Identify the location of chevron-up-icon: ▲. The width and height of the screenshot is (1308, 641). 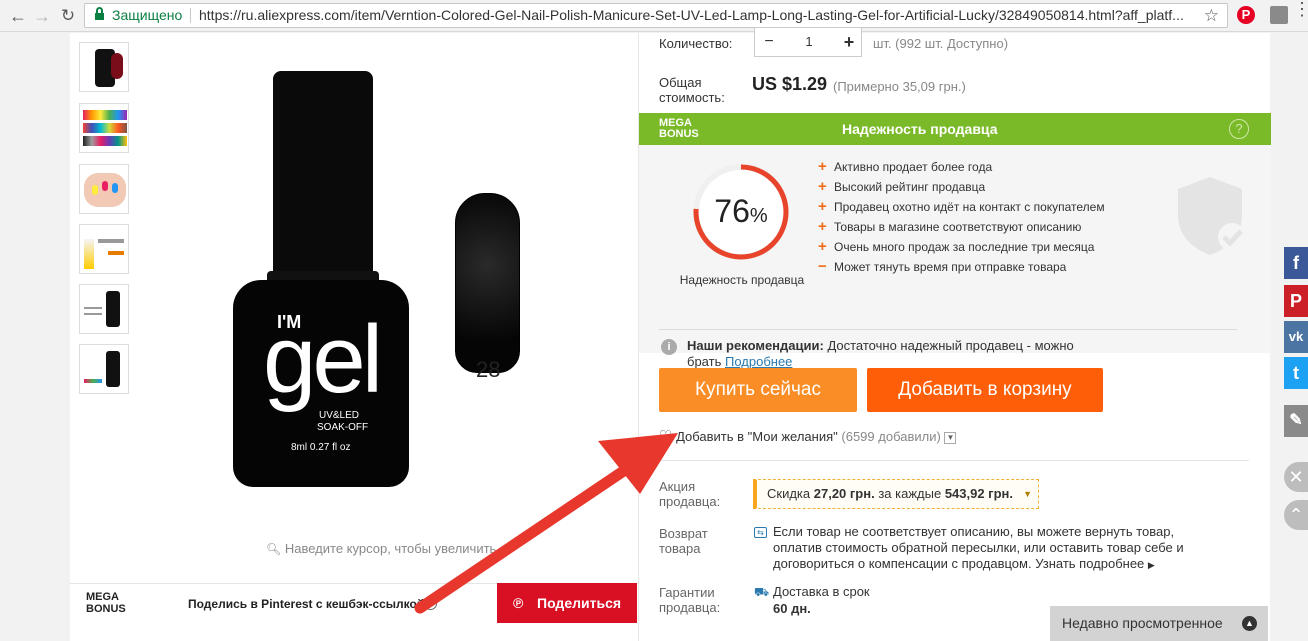
(1249, 623).